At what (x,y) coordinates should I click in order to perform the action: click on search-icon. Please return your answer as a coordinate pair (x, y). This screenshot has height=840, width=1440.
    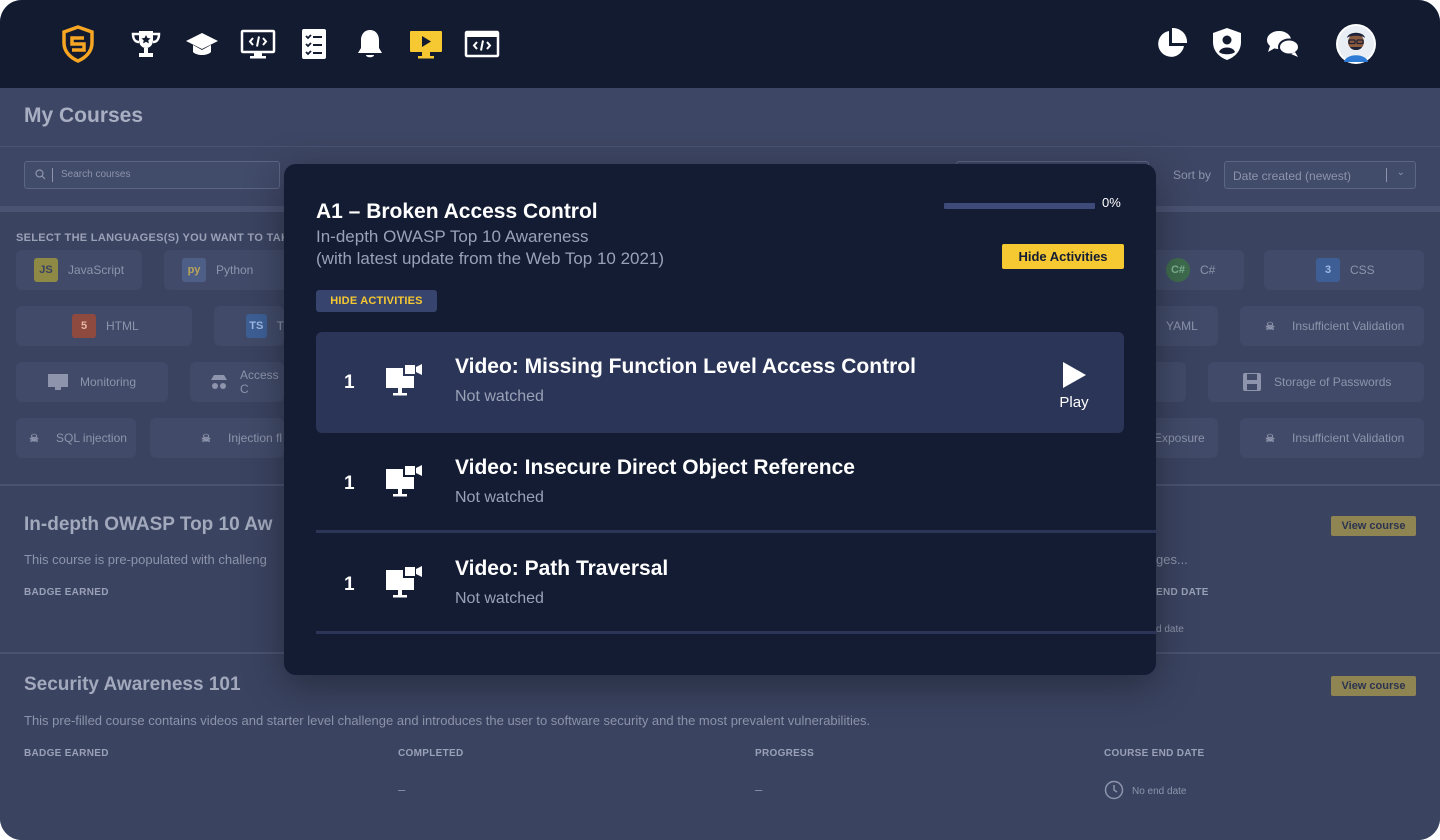
    Looking at the image, I should click on (40, 176).